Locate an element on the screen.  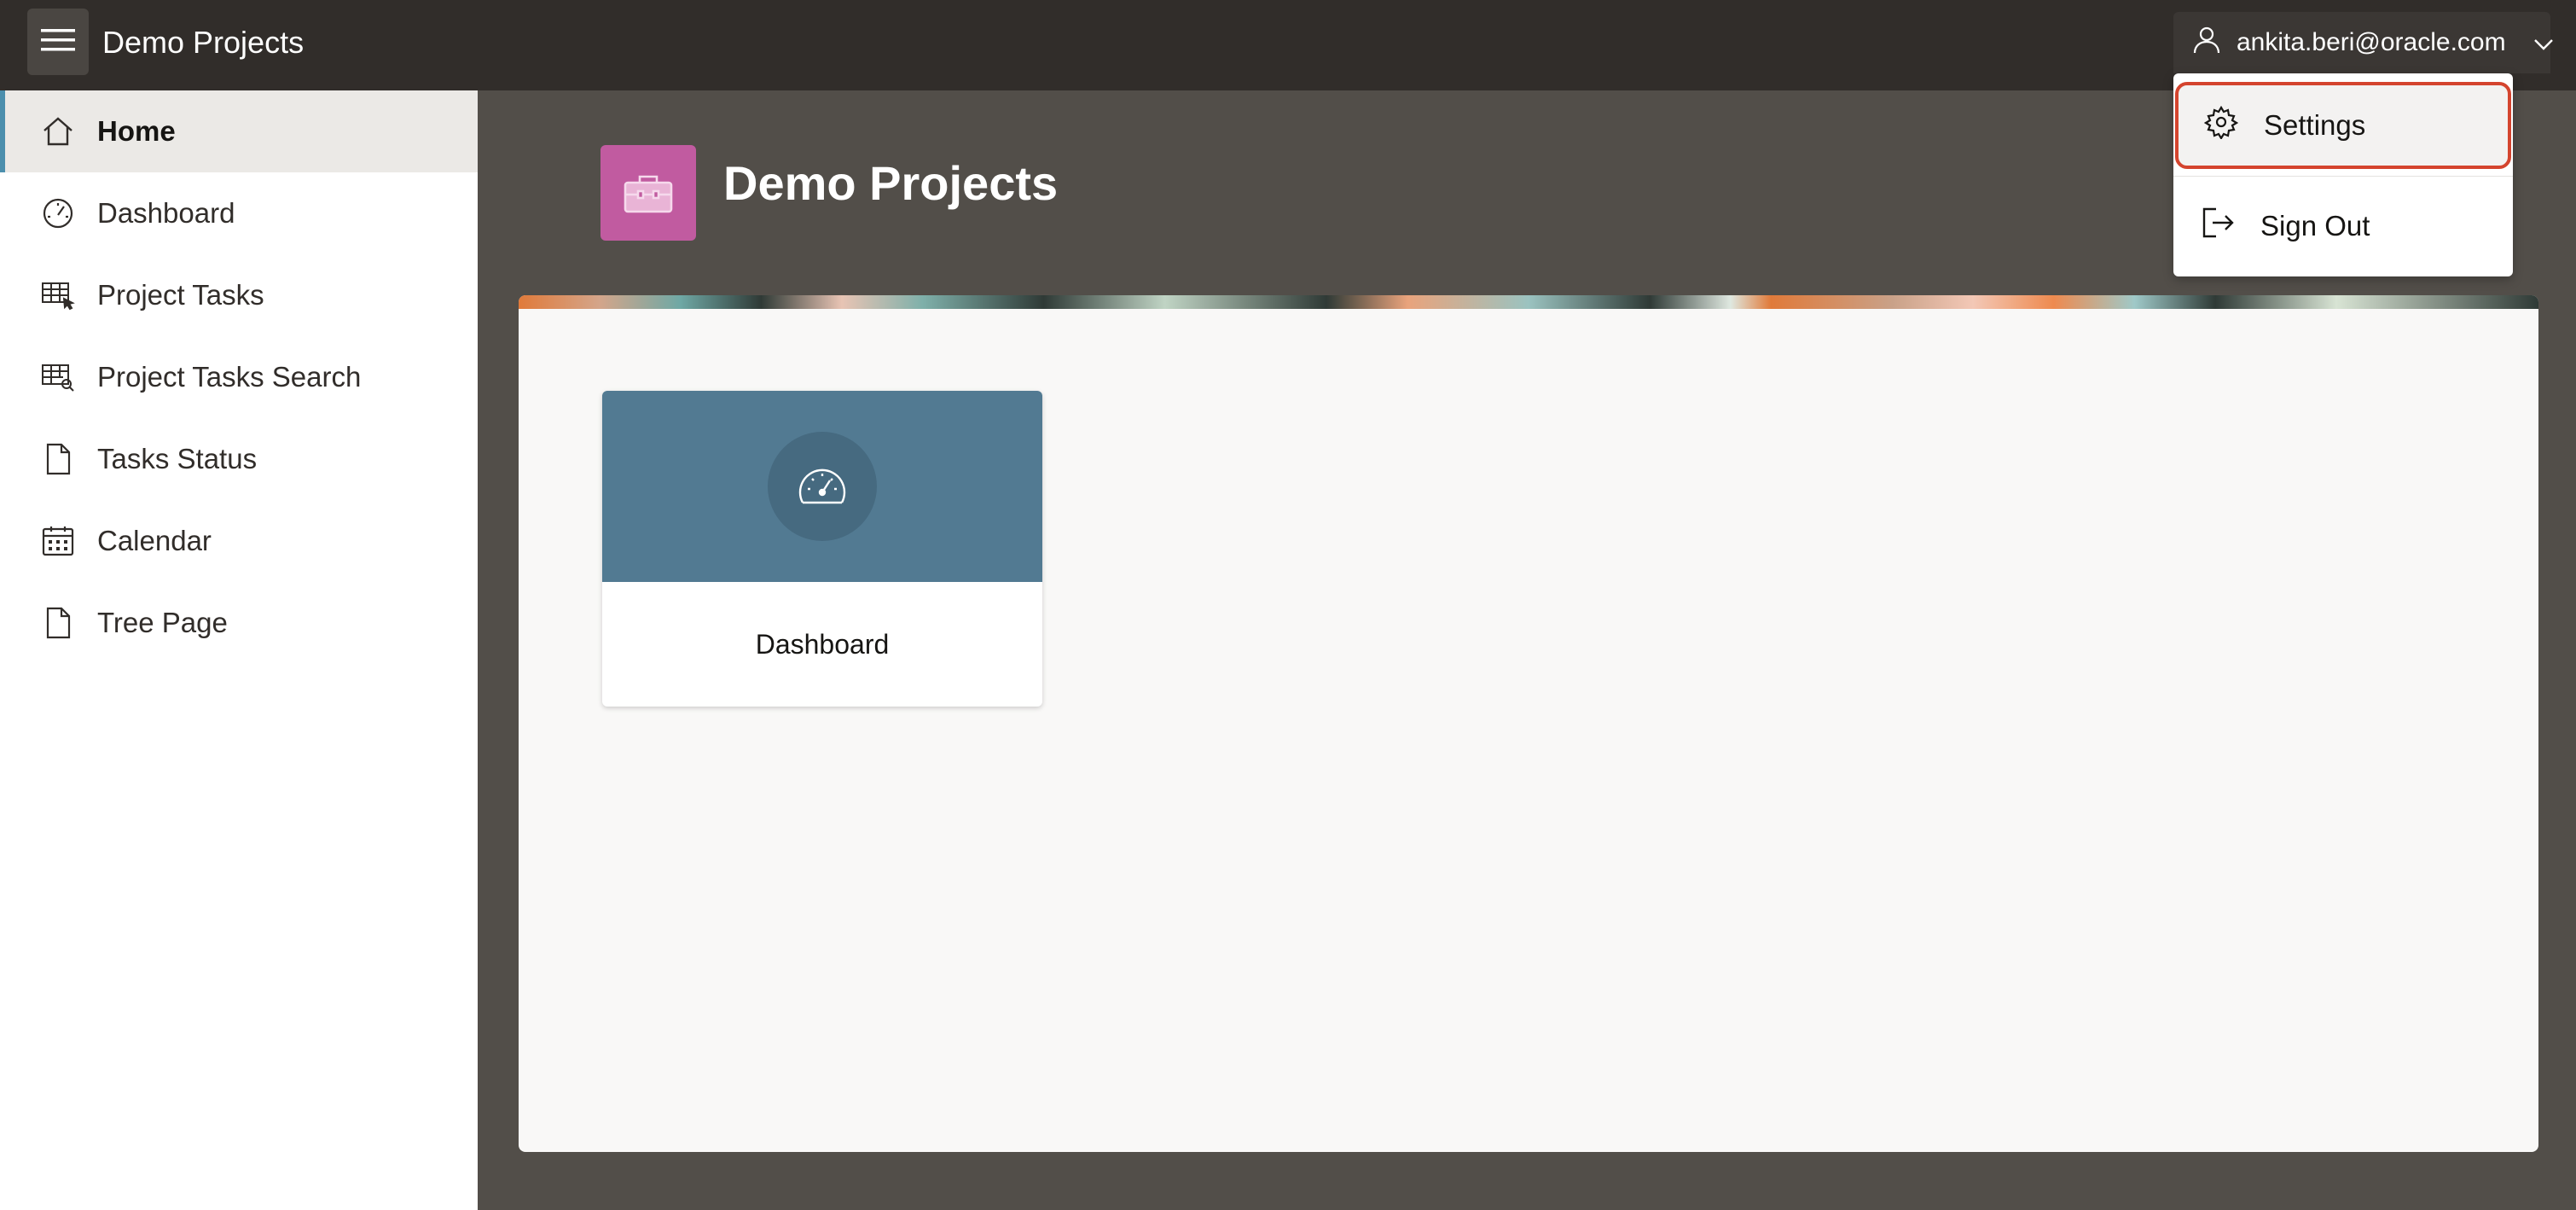
sign-out-label: Sign Out is located at coordinates (2315, 225).